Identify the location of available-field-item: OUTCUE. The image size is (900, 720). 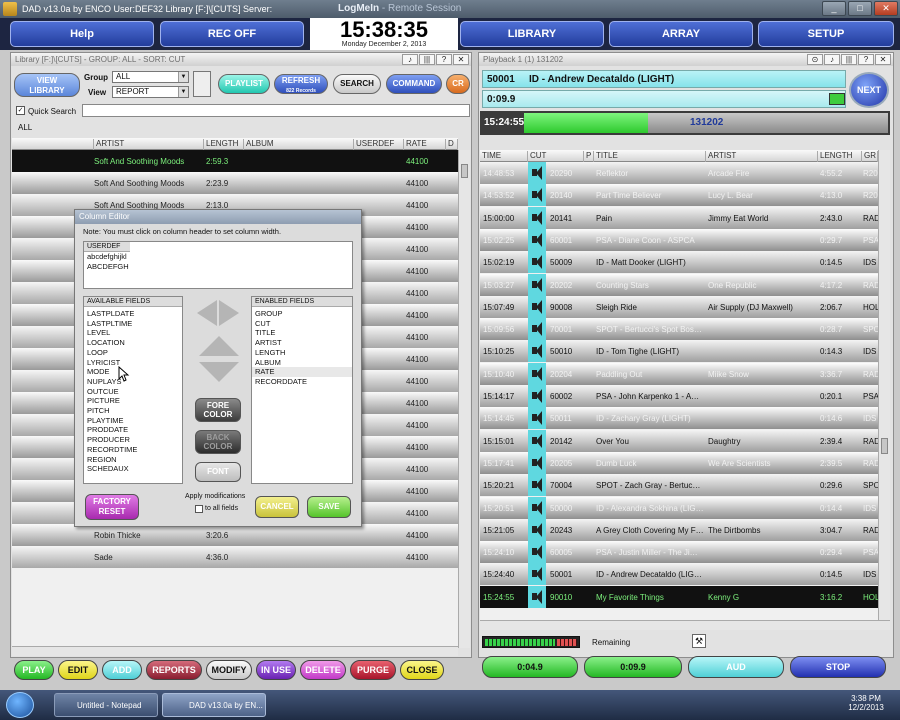
(133, 392).